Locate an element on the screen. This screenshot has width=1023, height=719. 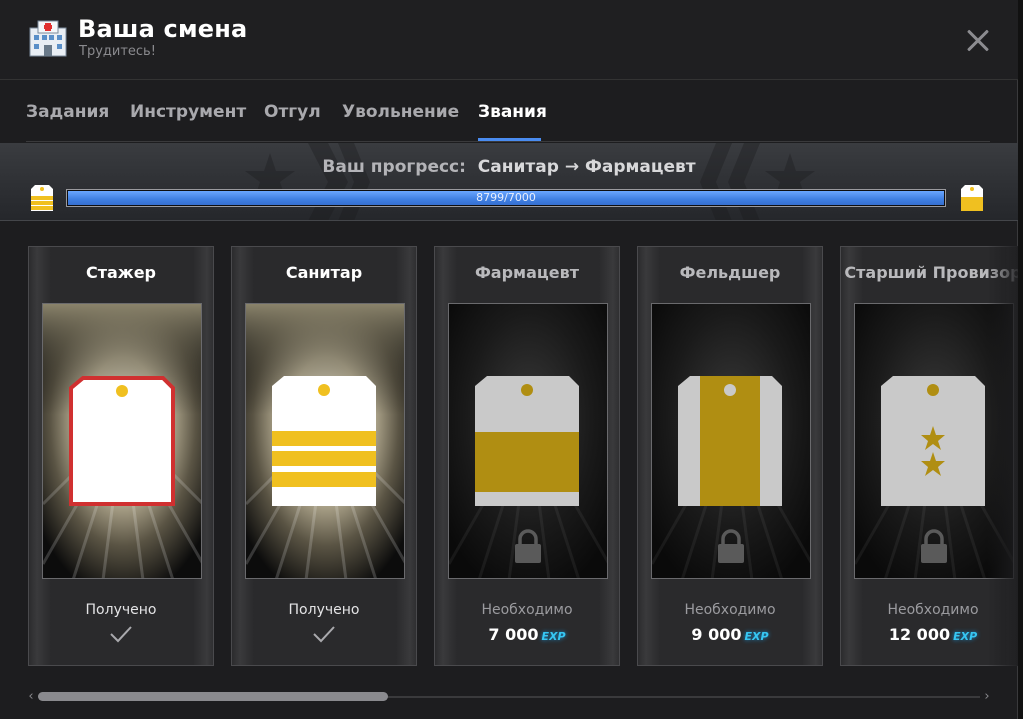
rank-card: Старший Провизор Необходимо 12 000 EXP is located at coordinates (929, 456).